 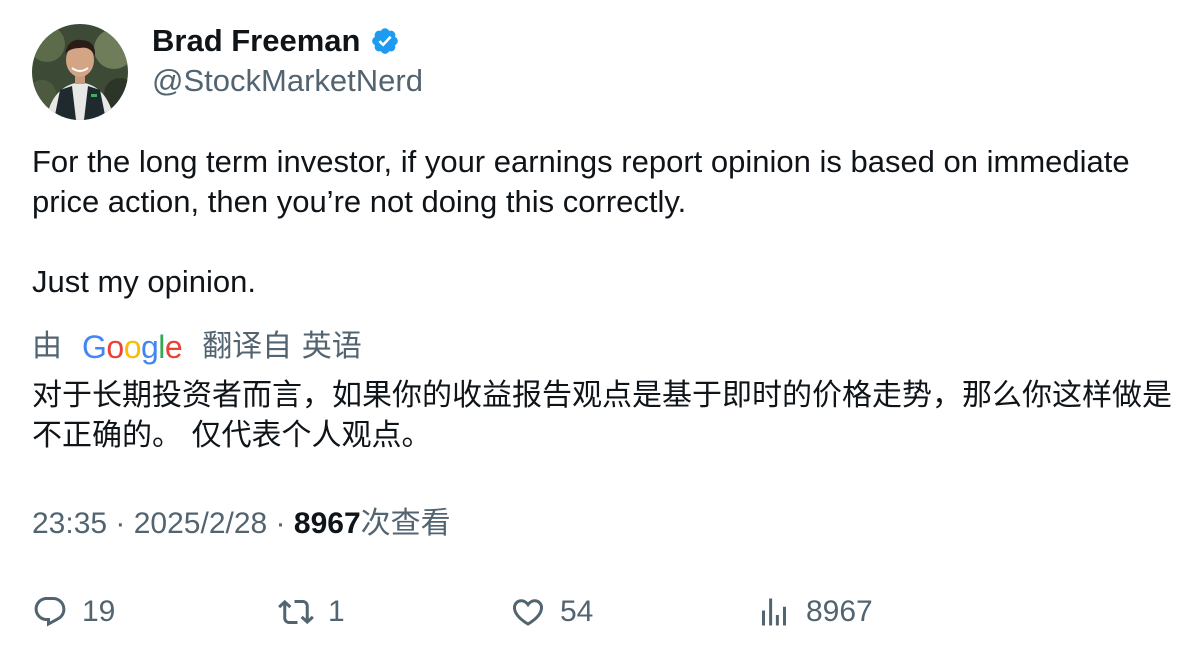 What do you see at coordinates (50, 612) in the screenshot?
I see `reply-icon` at bounding box center [50, 612].